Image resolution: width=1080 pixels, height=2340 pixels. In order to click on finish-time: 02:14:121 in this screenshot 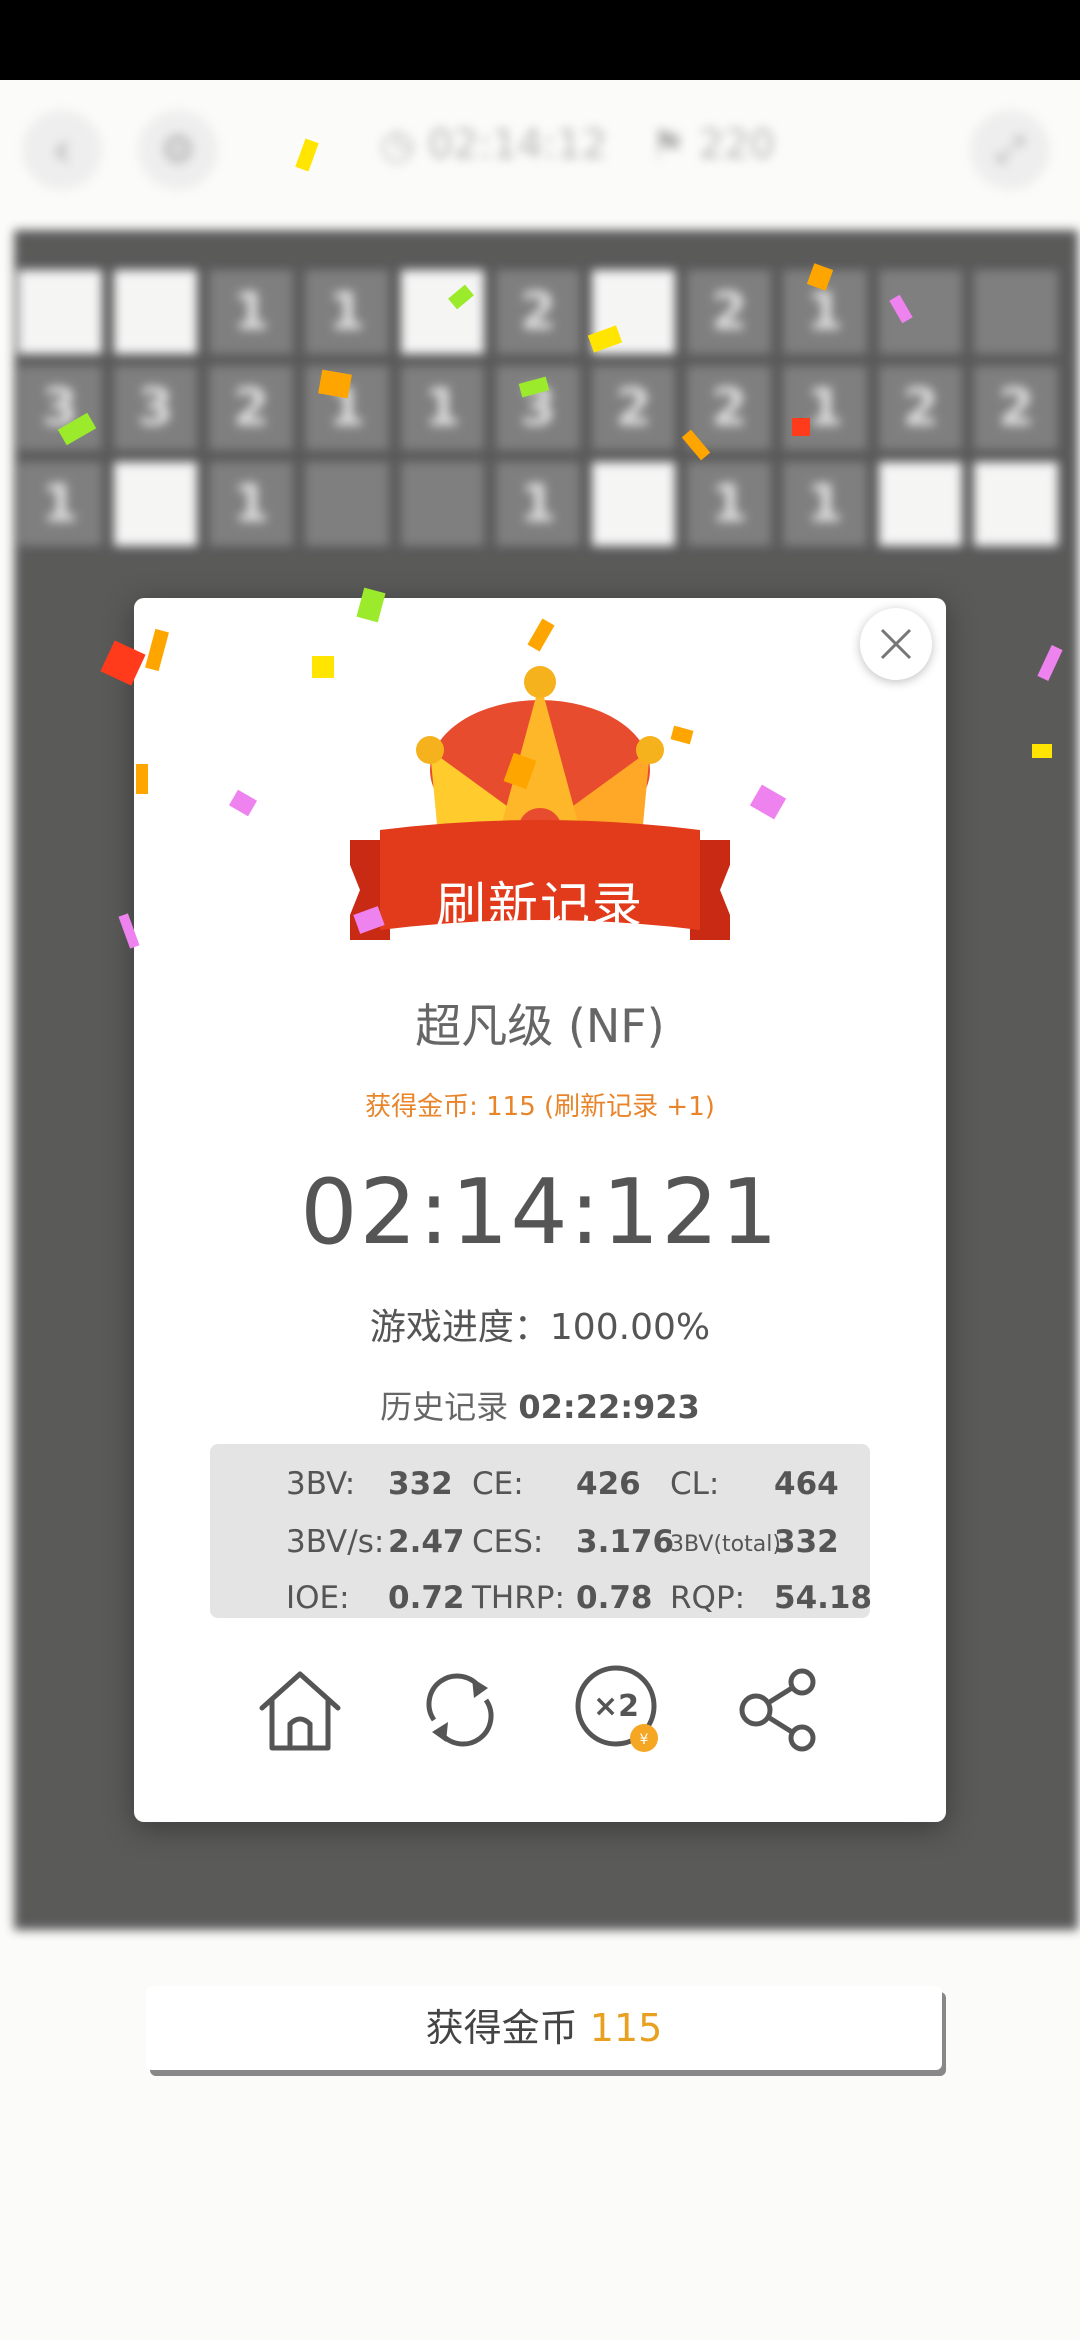, I will do `click(540, 1212)`.